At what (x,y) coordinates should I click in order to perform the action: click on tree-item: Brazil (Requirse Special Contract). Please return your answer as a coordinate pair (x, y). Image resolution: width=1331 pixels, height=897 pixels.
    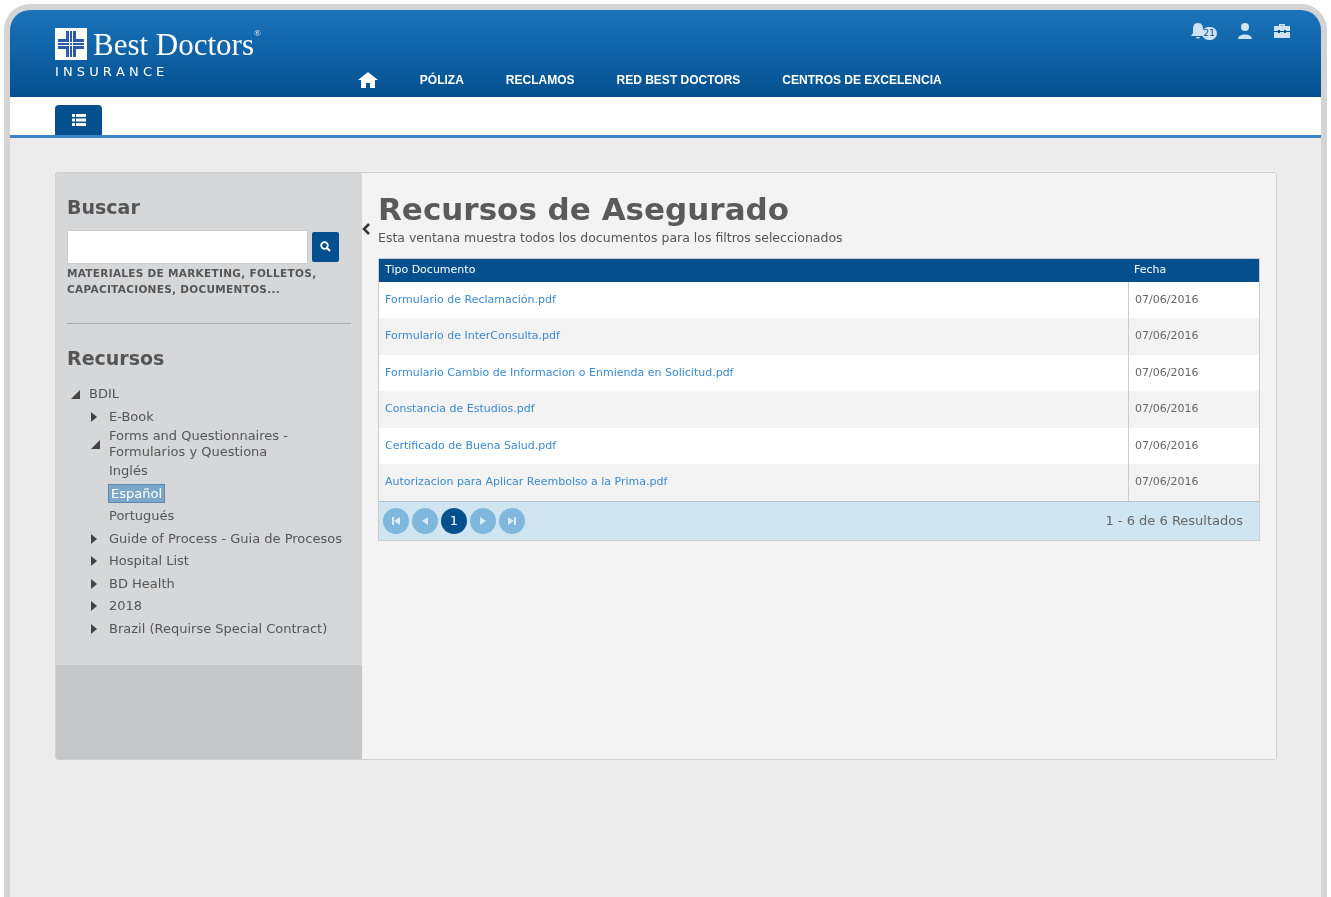
    Looking at the image, I should click on (218, 628).